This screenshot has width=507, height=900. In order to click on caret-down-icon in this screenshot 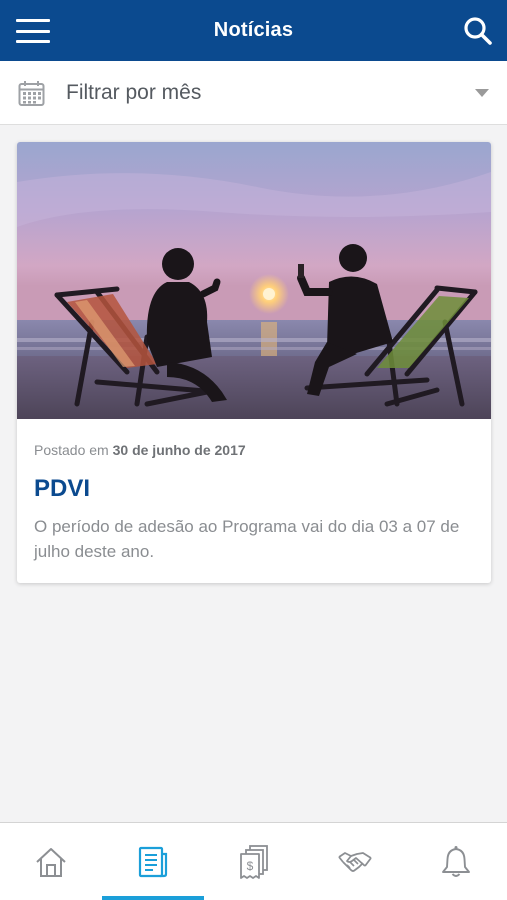, I will do `click(482, 93)`.